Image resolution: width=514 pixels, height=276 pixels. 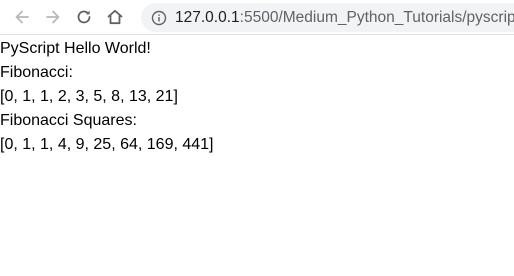 I want to click on fibonacci-label: Fibonacci:, so click(x=36, y=72).